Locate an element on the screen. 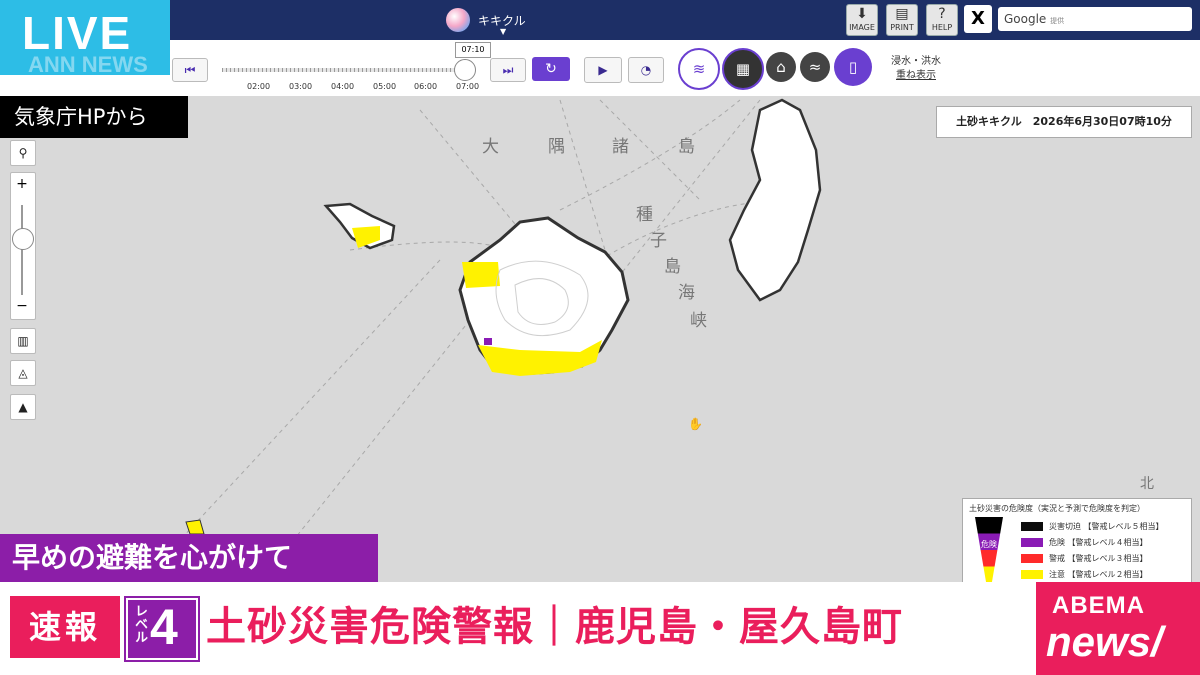 This screenshot has height=675, width=1200. level-badge-number: 4 is located at coordinates (164, 627).